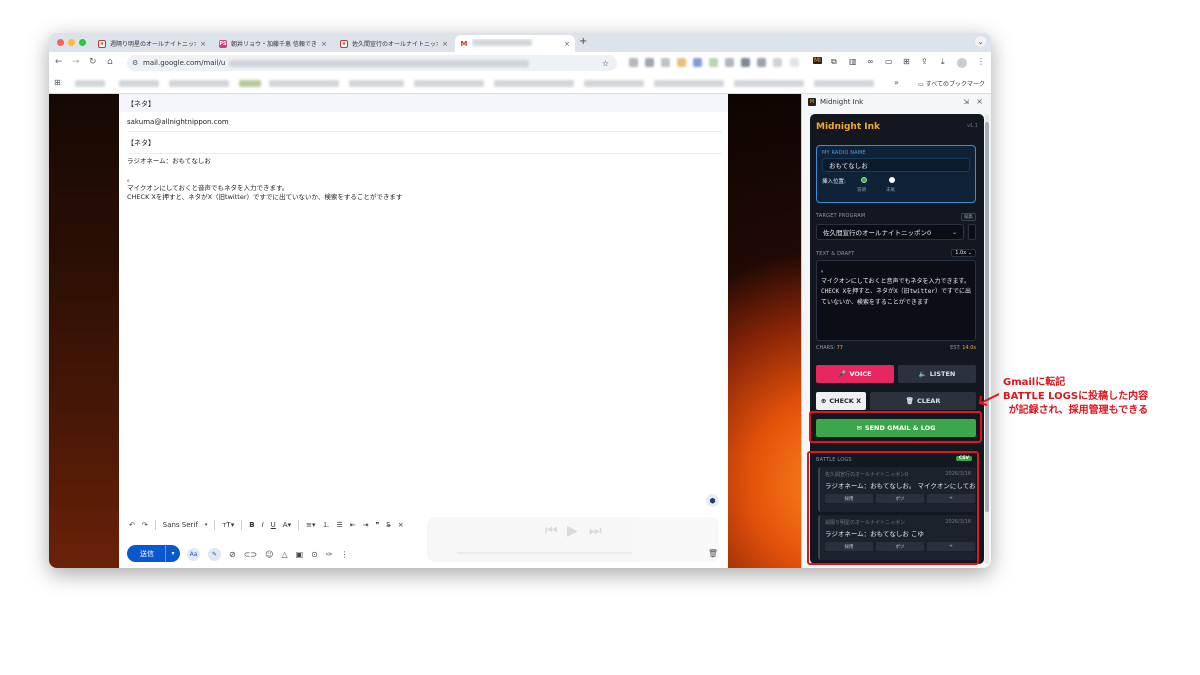  I want to click on send-options-chevron-icon: ▾, so click(172, 553).